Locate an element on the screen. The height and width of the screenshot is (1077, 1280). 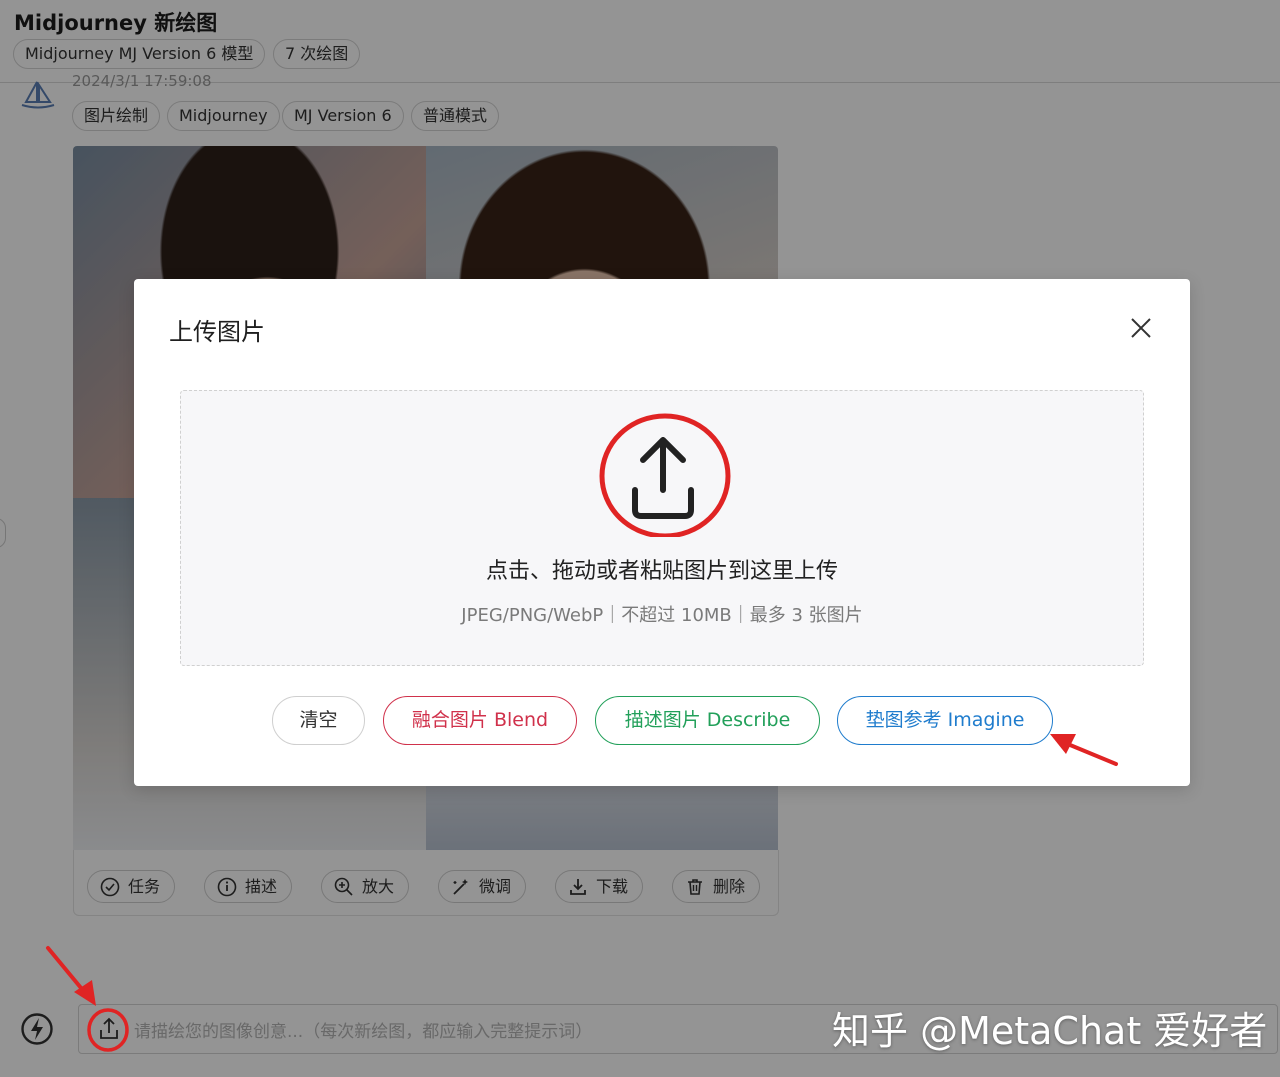
close-icon is located at coordinates (1141, 328).